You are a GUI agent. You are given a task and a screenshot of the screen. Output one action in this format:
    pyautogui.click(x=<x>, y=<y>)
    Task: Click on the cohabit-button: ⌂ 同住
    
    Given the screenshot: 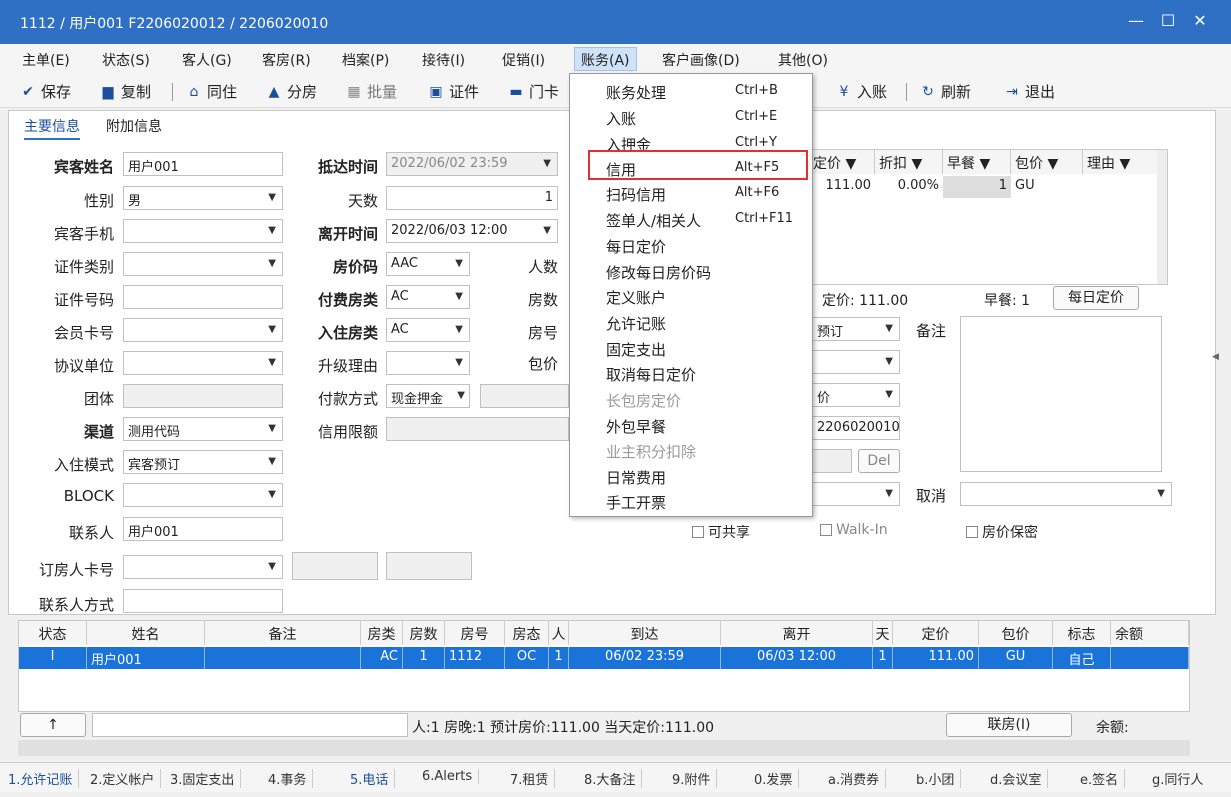 What is the action you would take?
    pyautogui.click(x=211, y=91)
    